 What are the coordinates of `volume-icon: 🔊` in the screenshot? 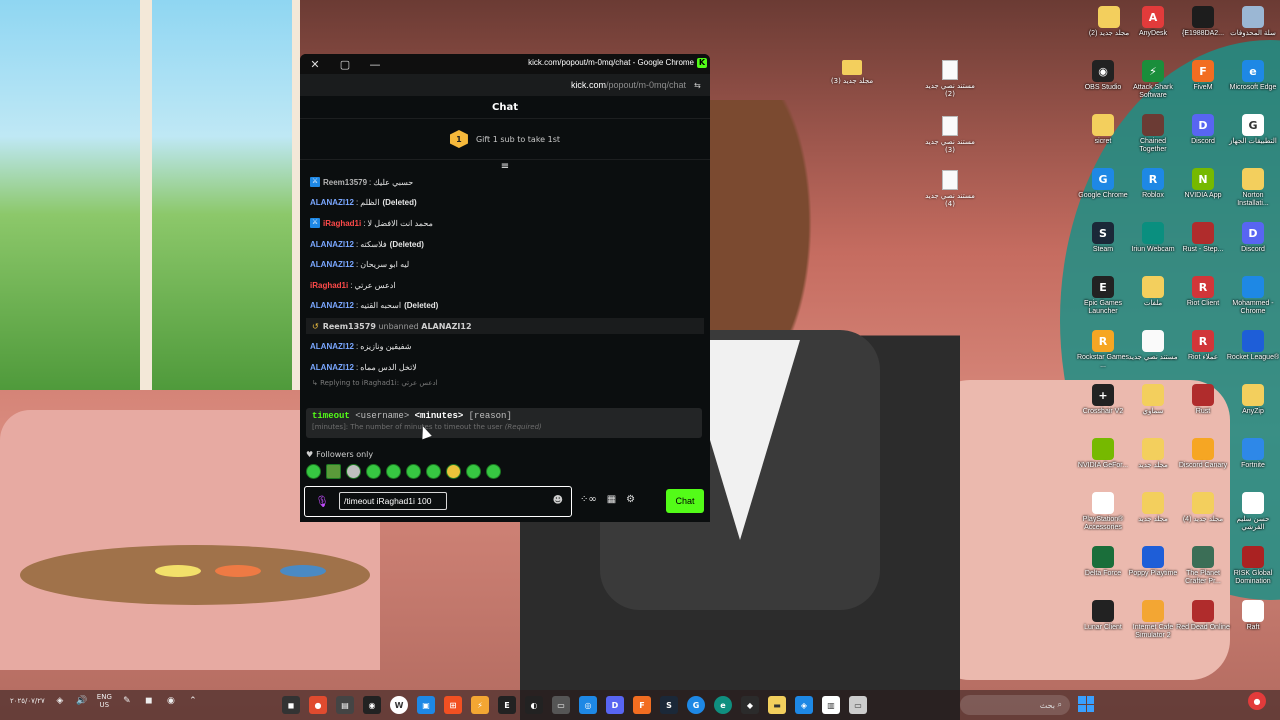 It's located at (82, 701).